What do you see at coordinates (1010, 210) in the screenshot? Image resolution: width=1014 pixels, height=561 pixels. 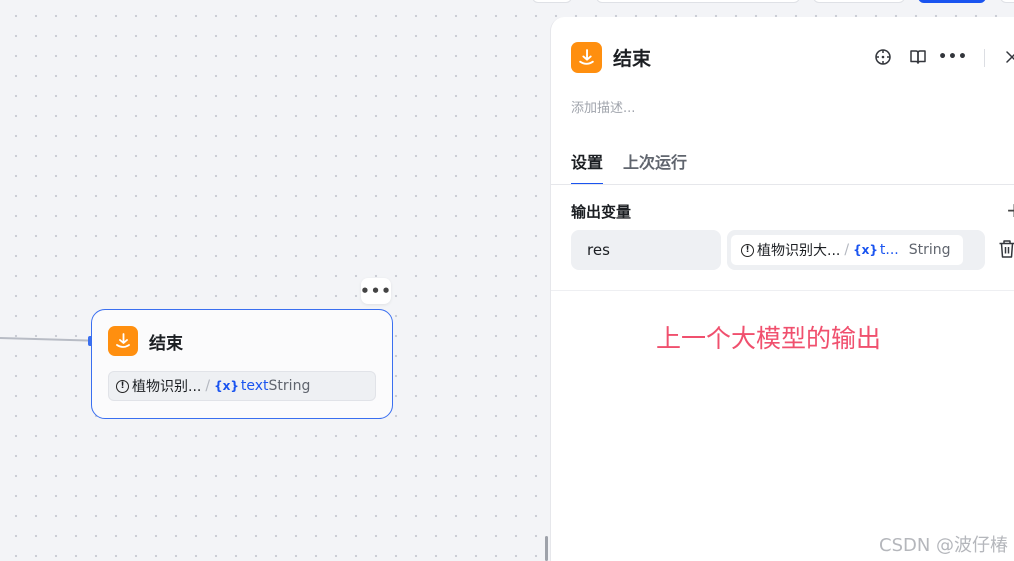 I see `add-variable-button: +` at bounding box center [1010, 210].